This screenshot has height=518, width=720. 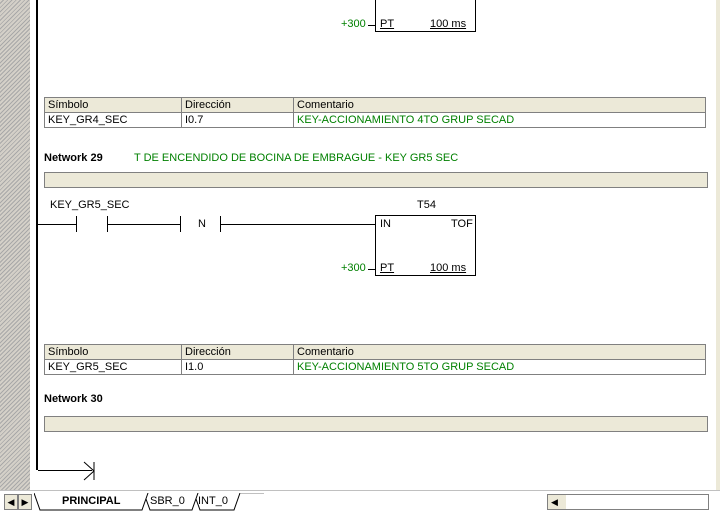 What do you see at coordinates (475, 16) in the screenshot?
I see `timer-box-right-edge` at bounding box center [475, 16].